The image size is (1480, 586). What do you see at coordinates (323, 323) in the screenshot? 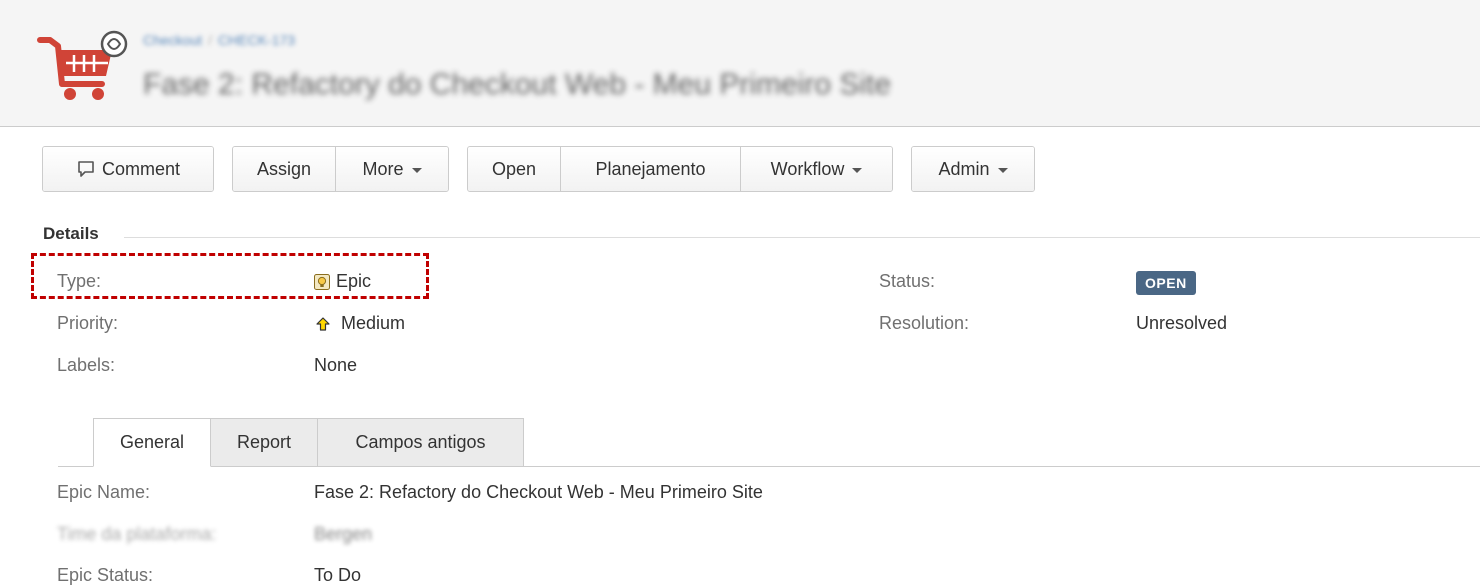
I see `priority-up-arrow-icon` at bounding box center [323, 323].